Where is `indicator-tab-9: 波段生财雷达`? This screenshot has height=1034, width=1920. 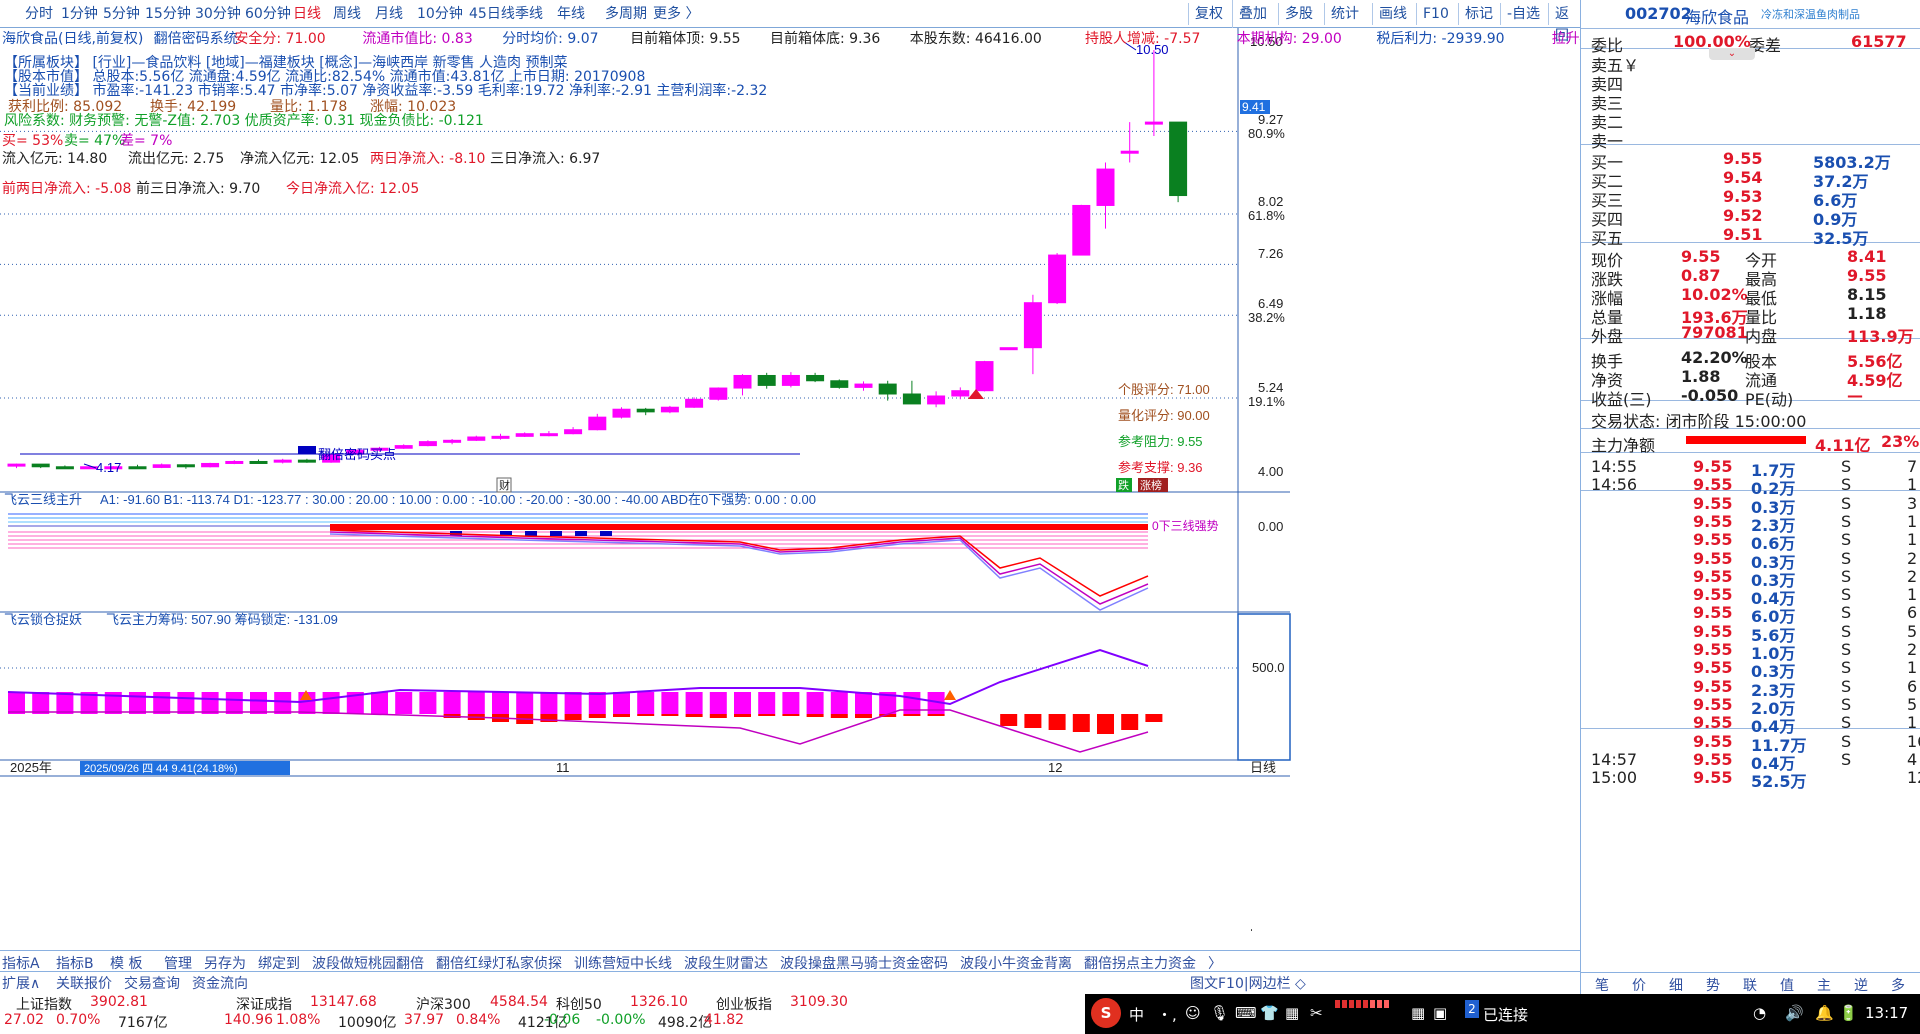
indicator-tab-9: 波段生财雷达 is located at coordinates (726, 963).